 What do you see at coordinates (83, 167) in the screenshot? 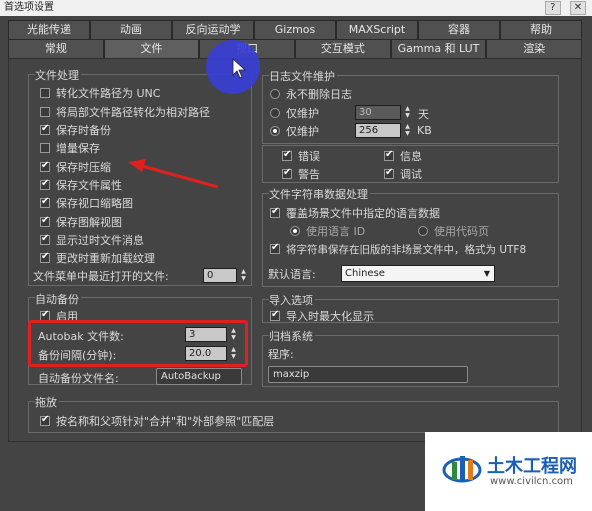
I see `option-label: 保存时压缩` at bounding box center [83, 167].